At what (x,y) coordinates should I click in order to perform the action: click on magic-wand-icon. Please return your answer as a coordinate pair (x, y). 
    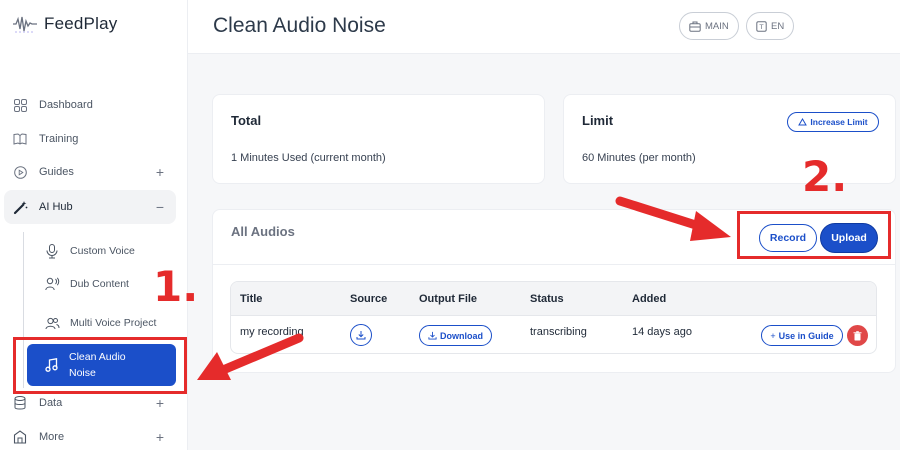
    Looking at the image, I should click on (20, 207).